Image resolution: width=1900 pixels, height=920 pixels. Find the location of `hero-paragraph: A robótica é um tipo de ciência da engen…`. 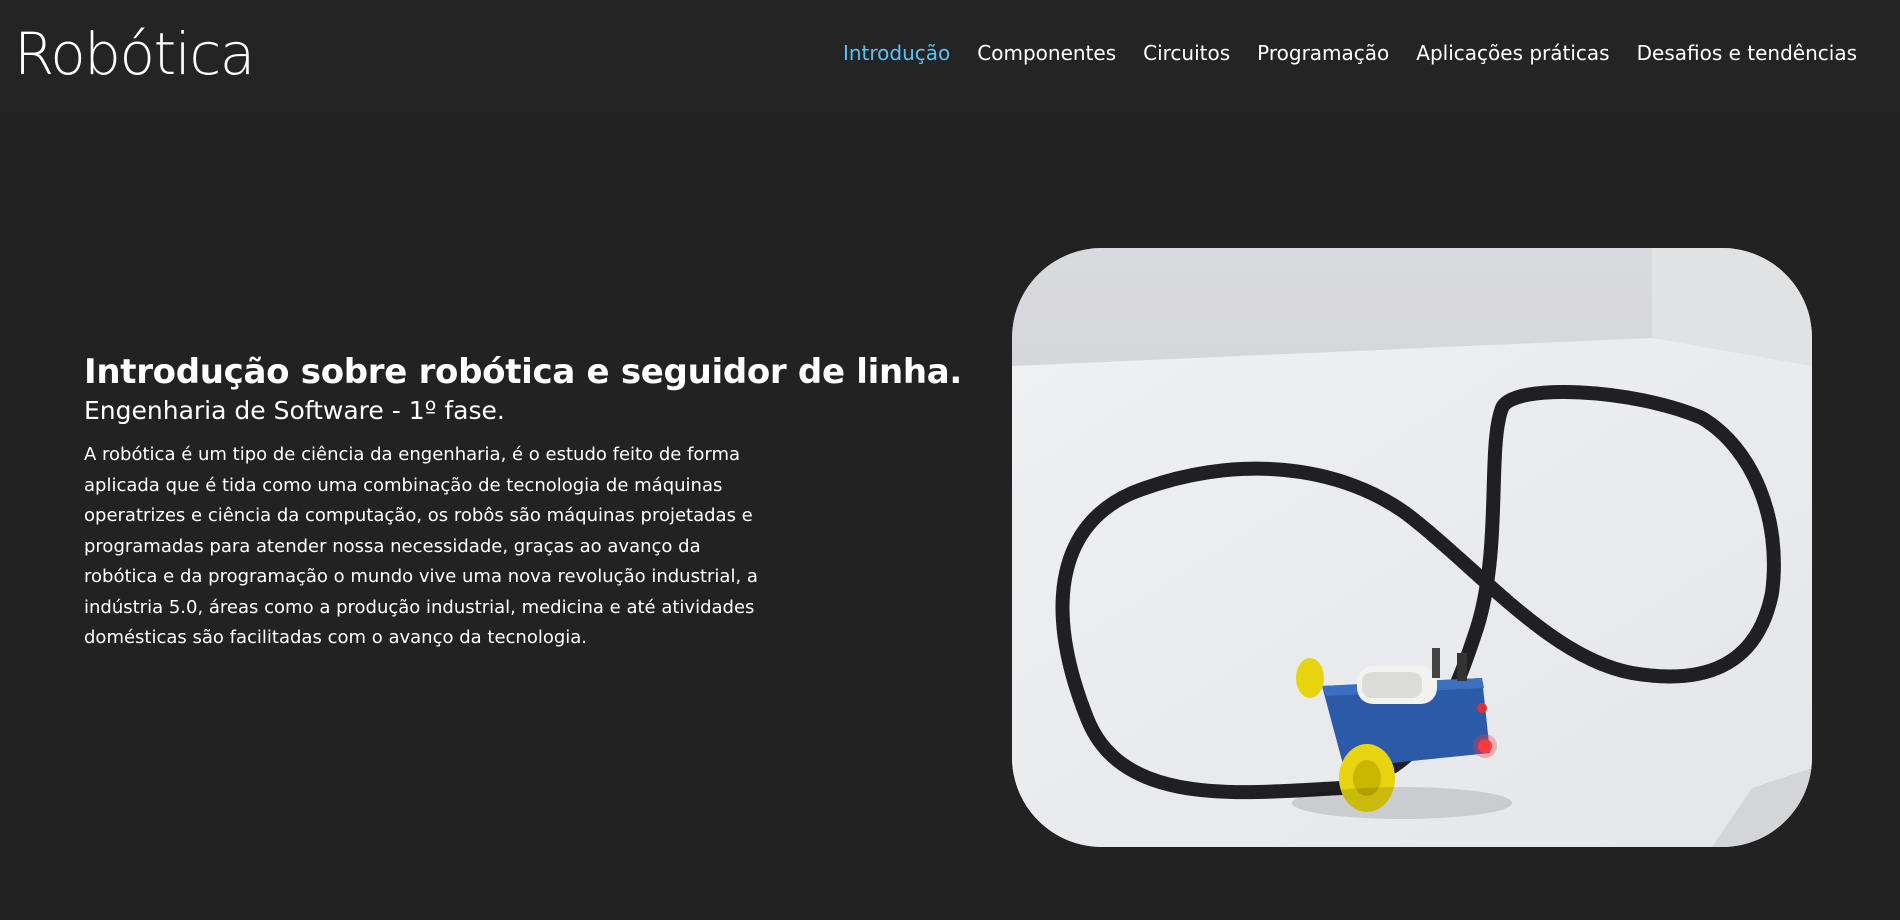

hero-paragraph: A robótica é um tipo de ciência da engen… is located at coordinates (421, 546).